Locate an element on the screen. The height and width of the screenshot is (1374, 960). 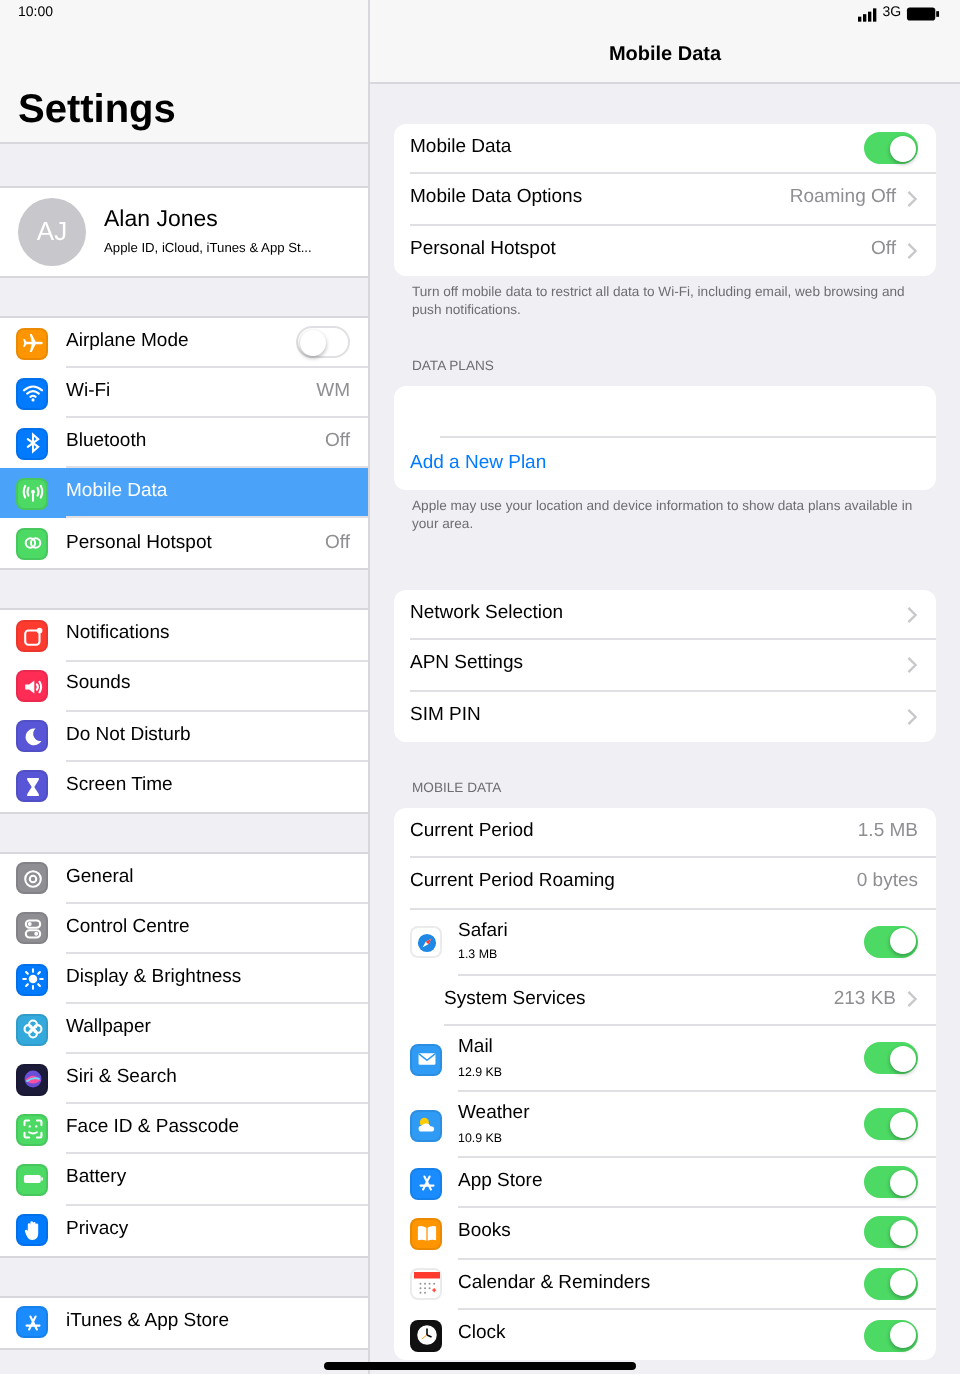
row-label: APN Settings is located at coordinates (466, 664).